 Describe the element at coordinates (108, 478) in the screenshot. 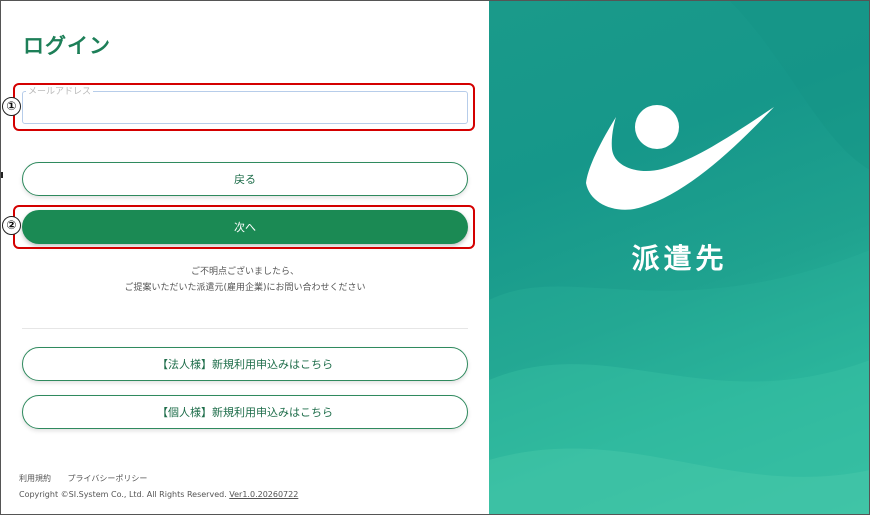

I see `privacy-link: プライバシーポリシー` at that location.